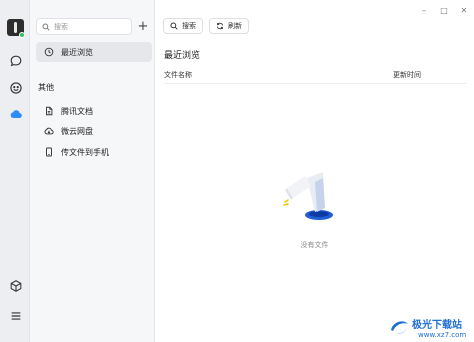  What do you see at coordinates (15, 315) in the screenshot?
I see `menu-icon` at bounding box center [15, 315].